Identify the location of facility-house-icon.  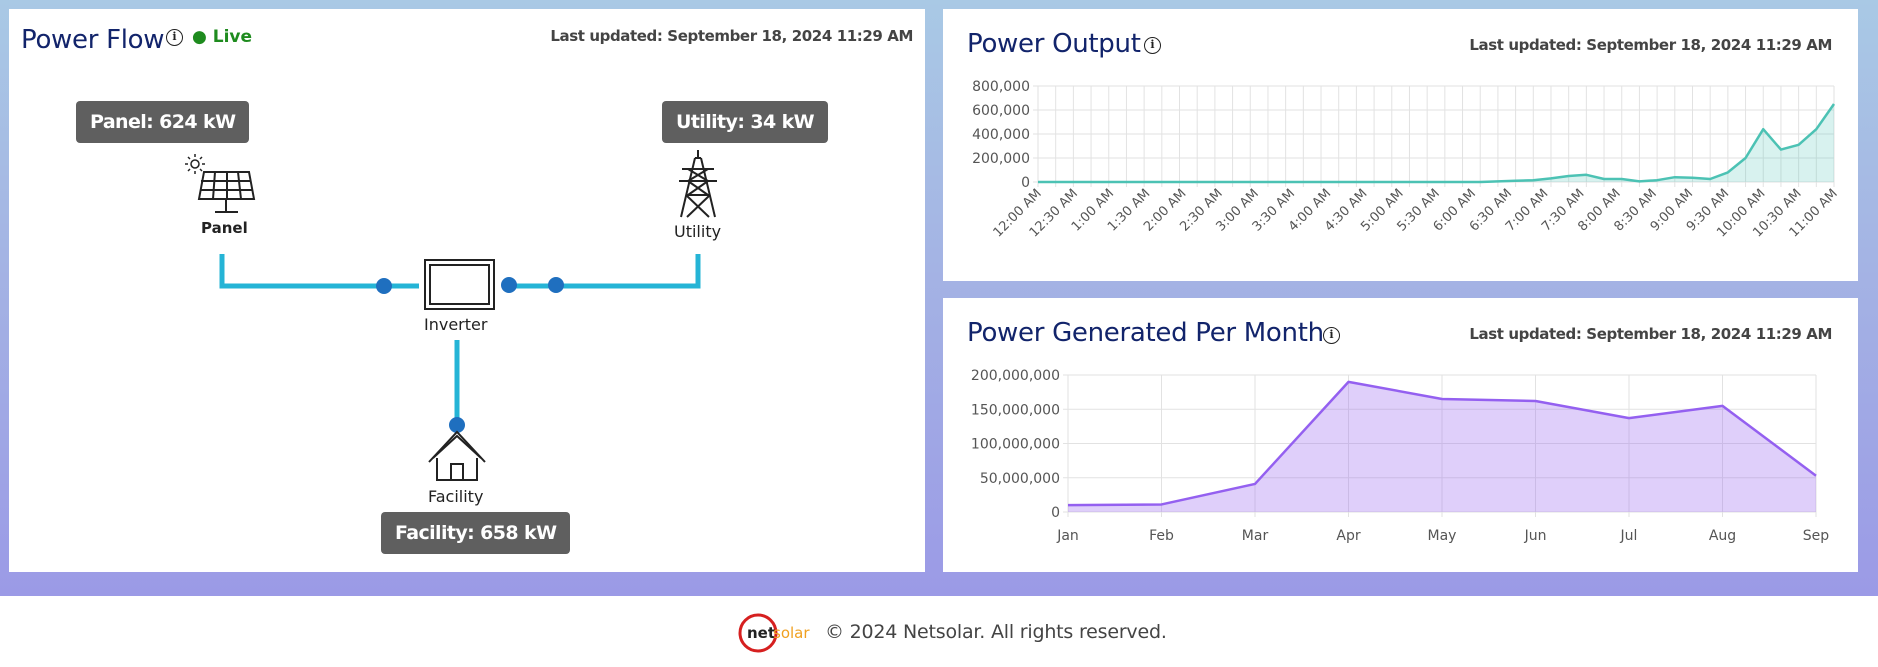
(457, 455).